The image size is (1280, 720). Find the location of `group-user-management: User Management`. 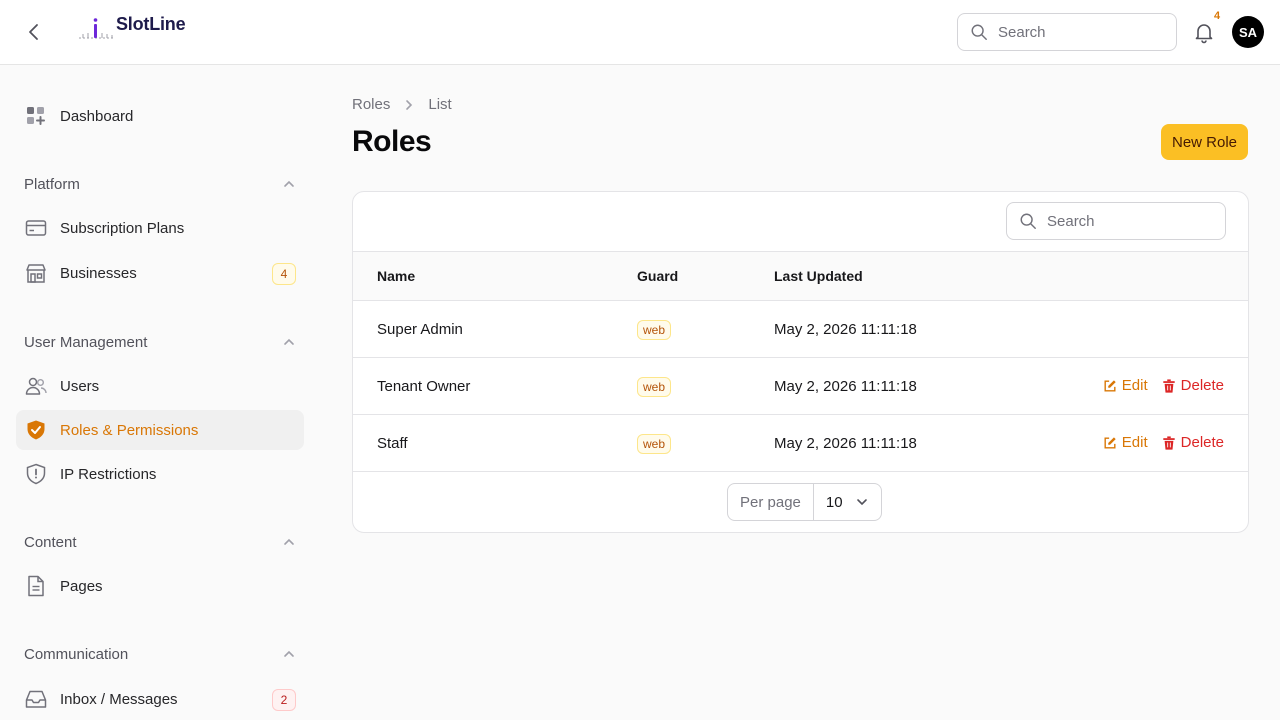

group-user-management: User Management is located at coordinates (160, 342).